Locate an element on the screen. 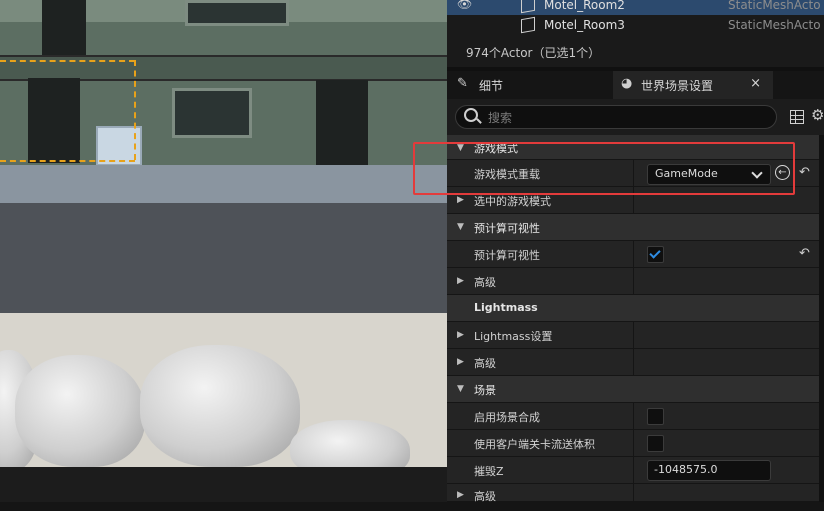 This screenshot has width=824, height=511. outliner-item-name: Motel_Room2 is located at coordinates (584, 6).